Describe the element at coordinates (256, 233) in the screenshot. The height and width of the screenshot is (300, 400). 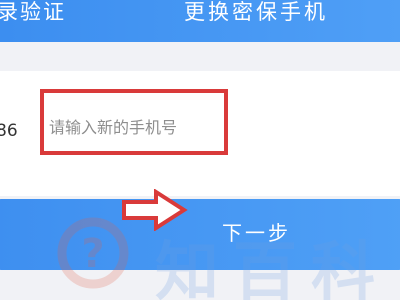
I see `next-step-label: 下一步` at that location.